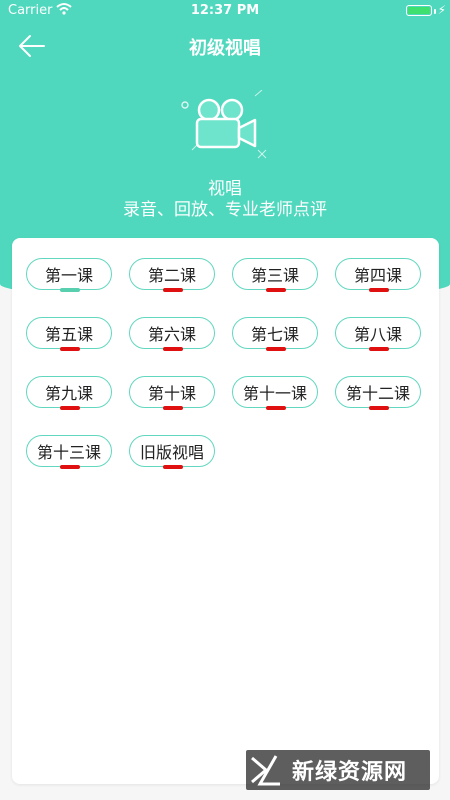  I want to click on lesson-button: 第三课, so click(275, 275).